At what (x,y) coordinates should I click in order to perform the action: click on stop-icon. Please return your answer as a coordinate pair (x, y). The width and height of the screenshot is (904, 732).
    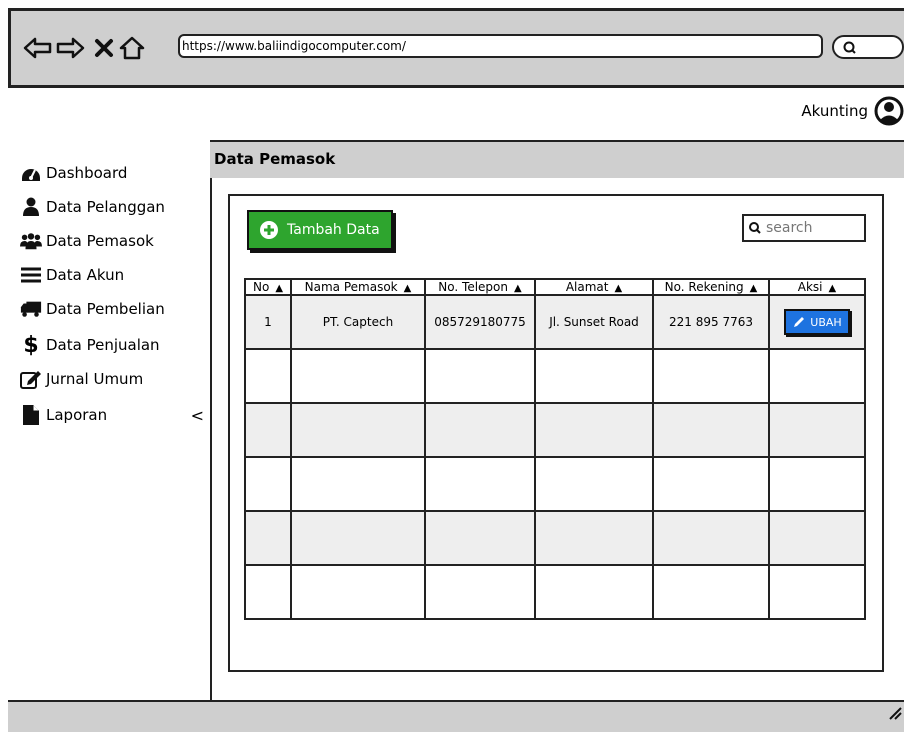
    Looking at the image, I should click on (104, 48).